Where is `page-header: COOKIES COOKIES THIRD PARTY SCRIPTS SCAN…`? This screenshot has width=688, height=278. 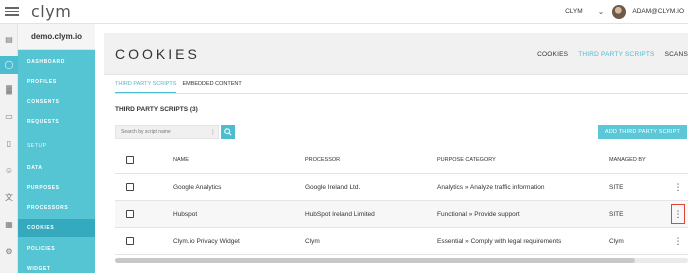
page-header: COOKIES COOKIES THIRD PARTY SCRIPTS SCAN… is located at coordinates (396, 54).